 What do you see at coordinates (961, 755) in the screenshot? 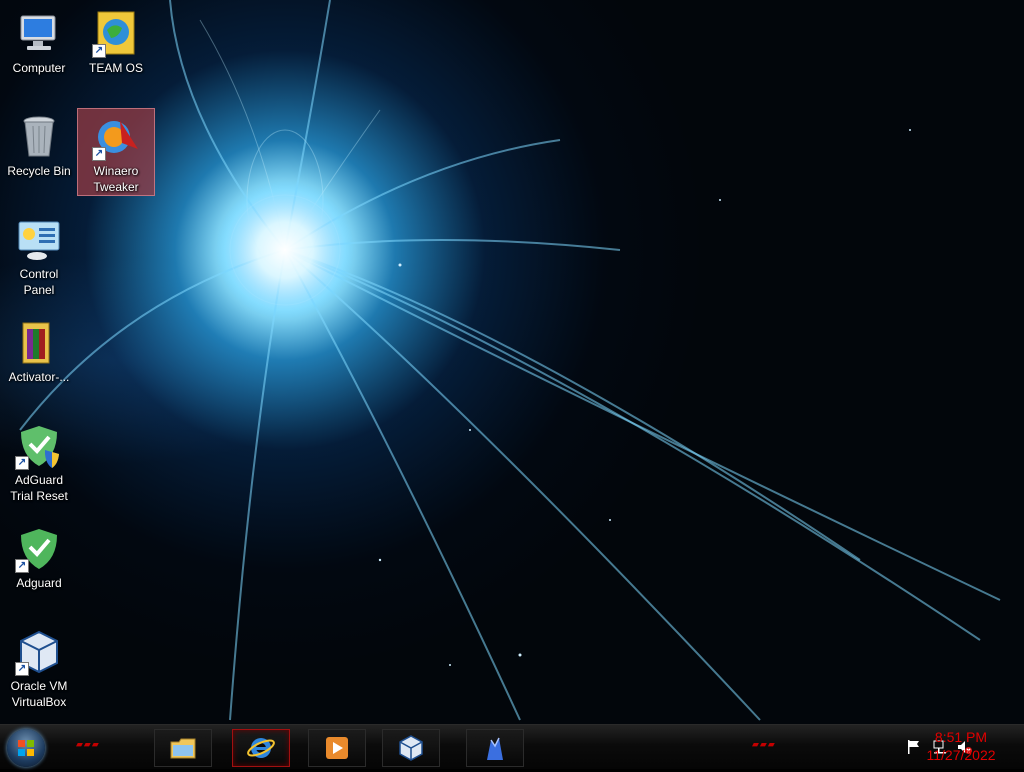
I see `clock-date: 11/27/2022` at bounding box center [961, 755].